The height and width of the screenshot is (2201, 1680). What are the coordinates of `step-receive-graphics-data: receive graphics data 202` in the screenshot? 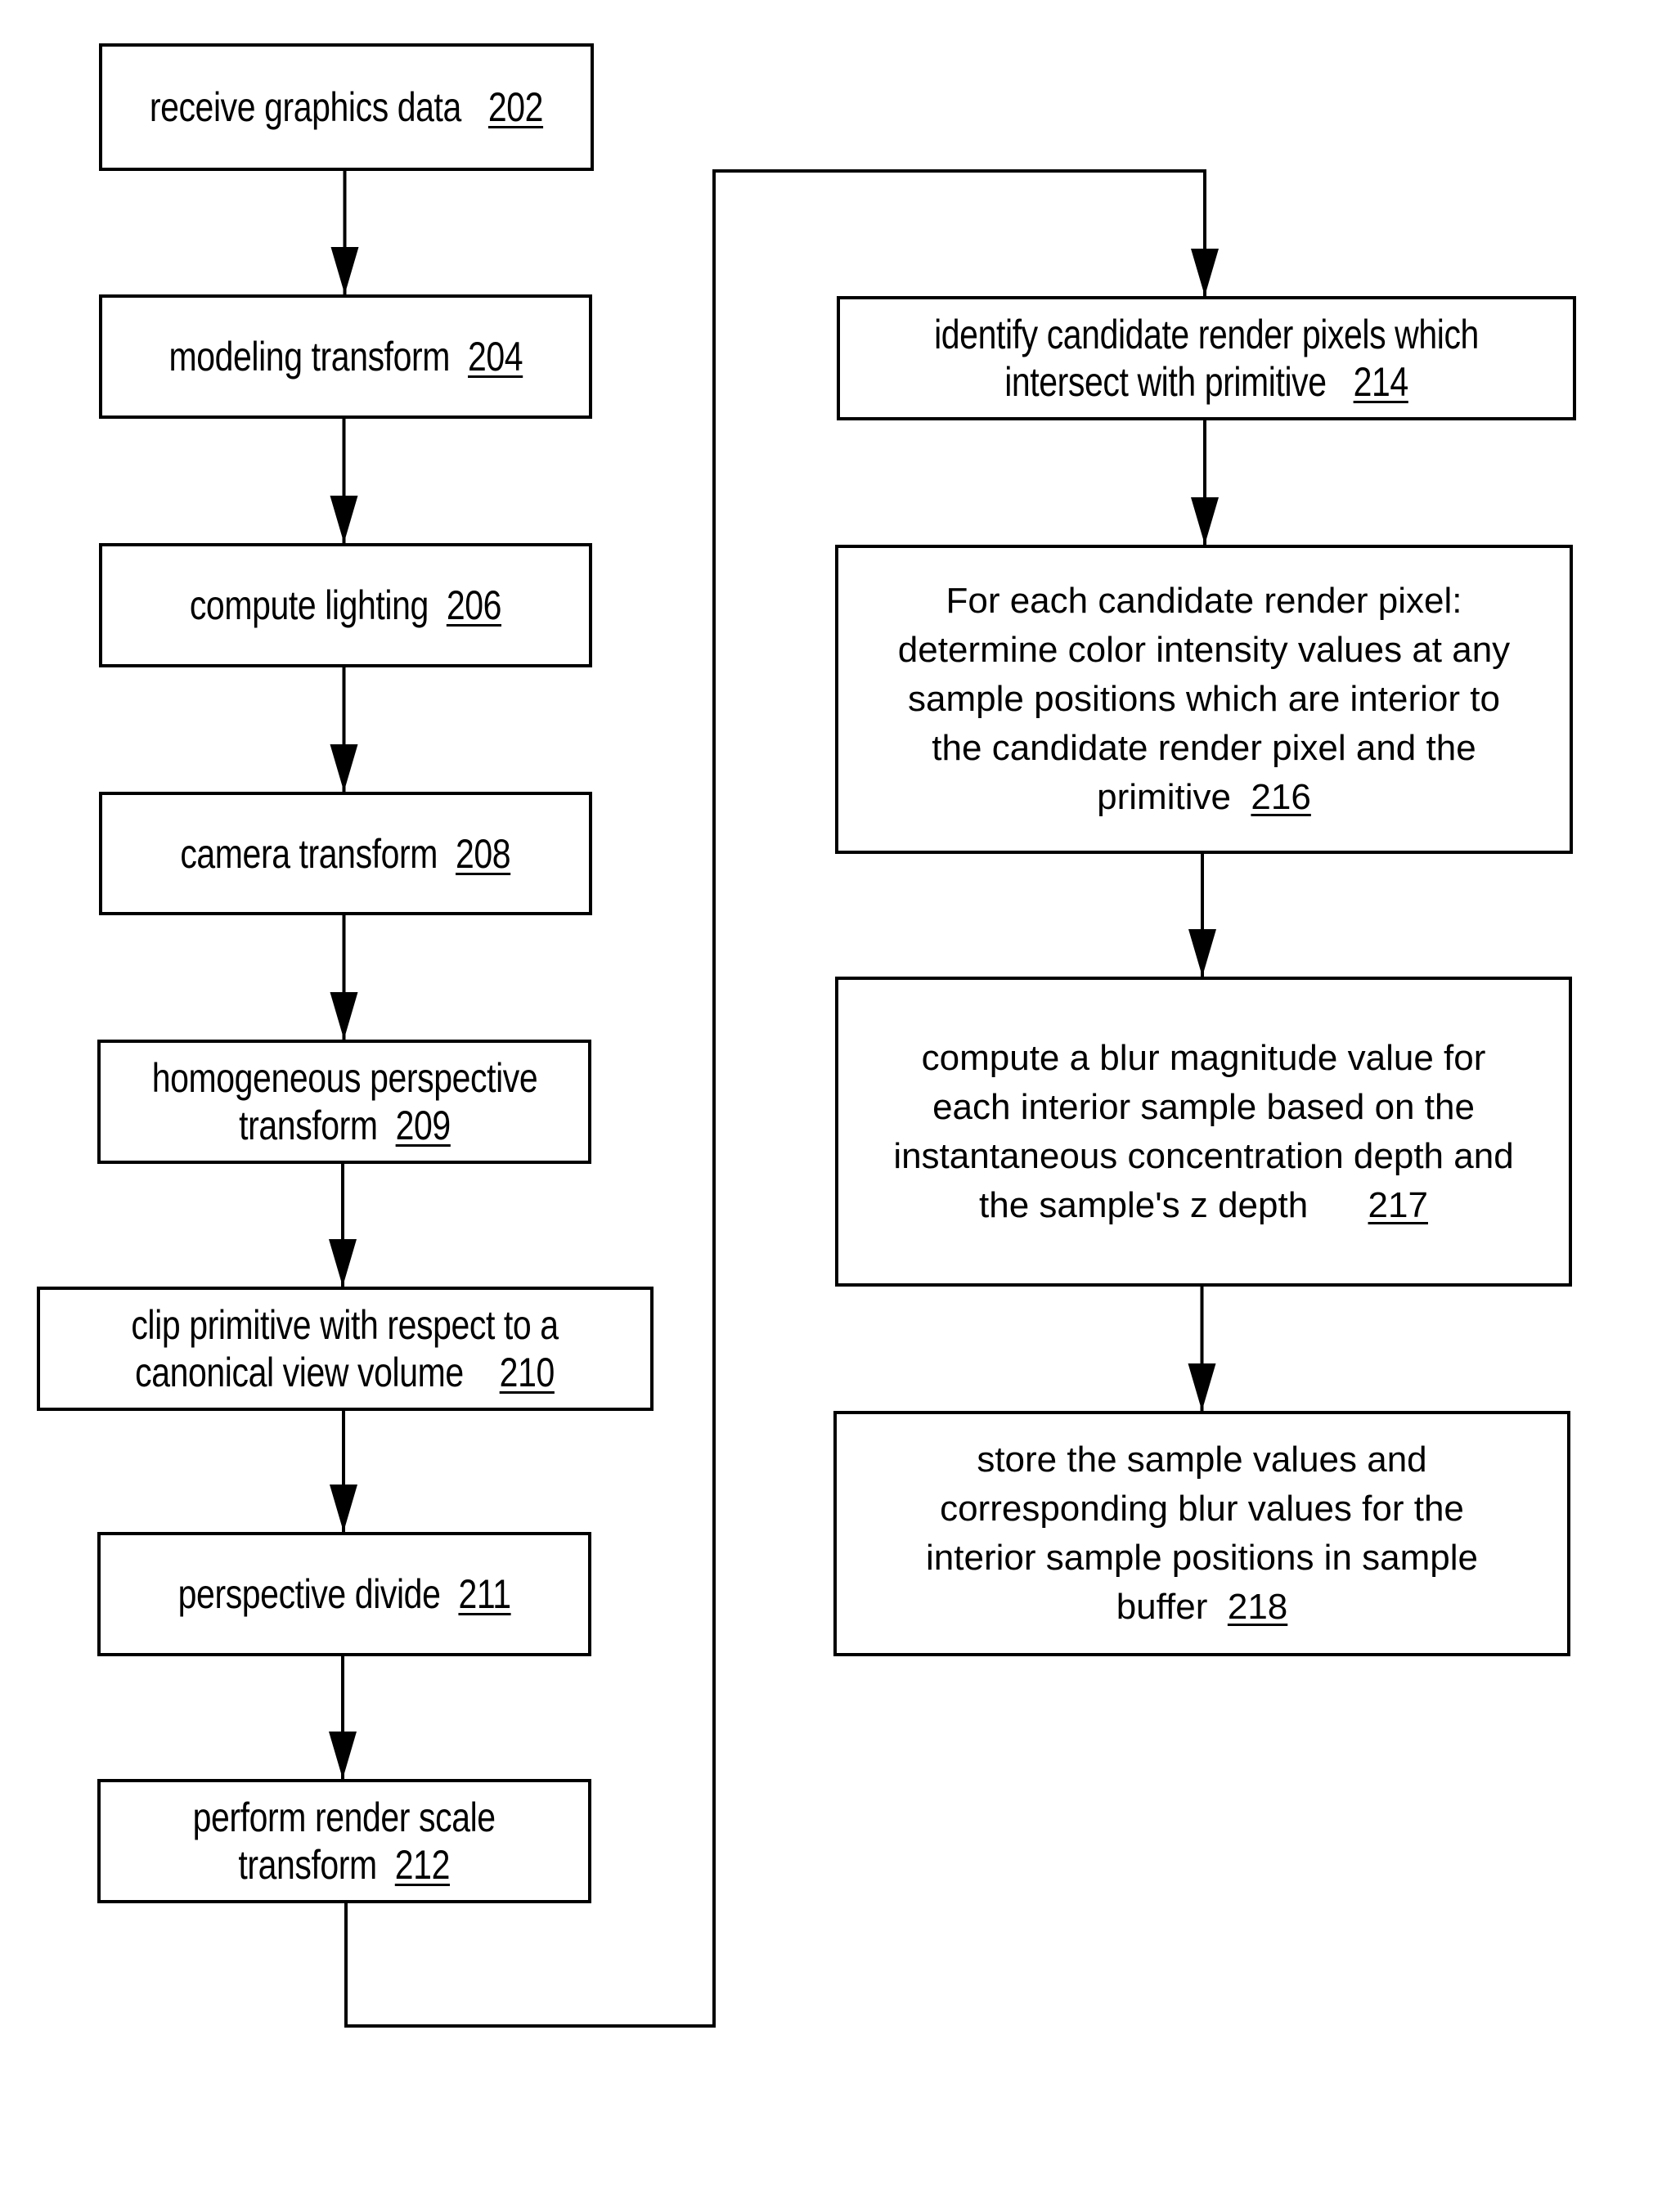 It's located at (347, 107).